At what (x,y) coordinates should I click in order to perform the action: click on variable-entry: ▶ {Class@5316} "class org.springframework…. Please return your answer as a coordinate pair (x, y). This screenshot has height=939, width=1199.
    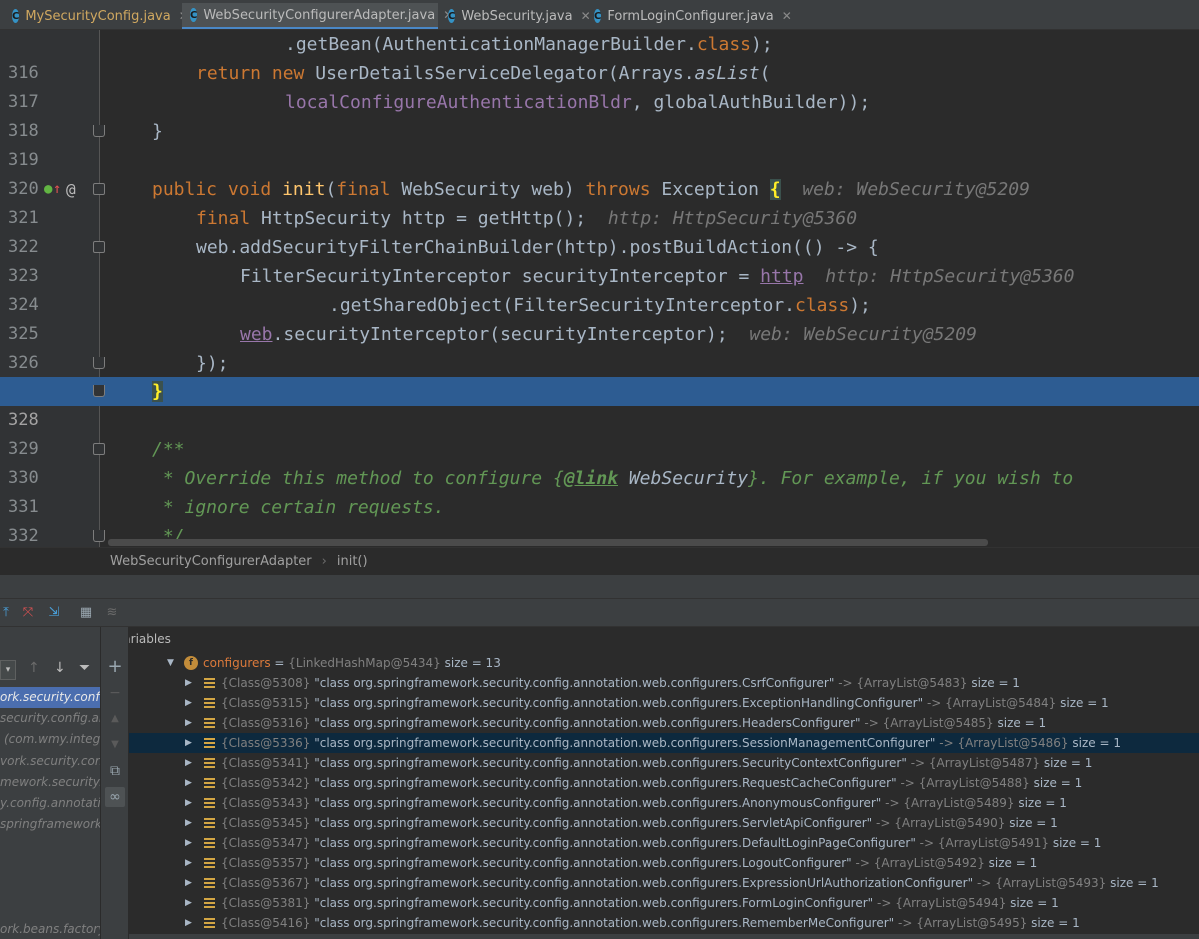
    Looking at the image, I should click on (664, 723).